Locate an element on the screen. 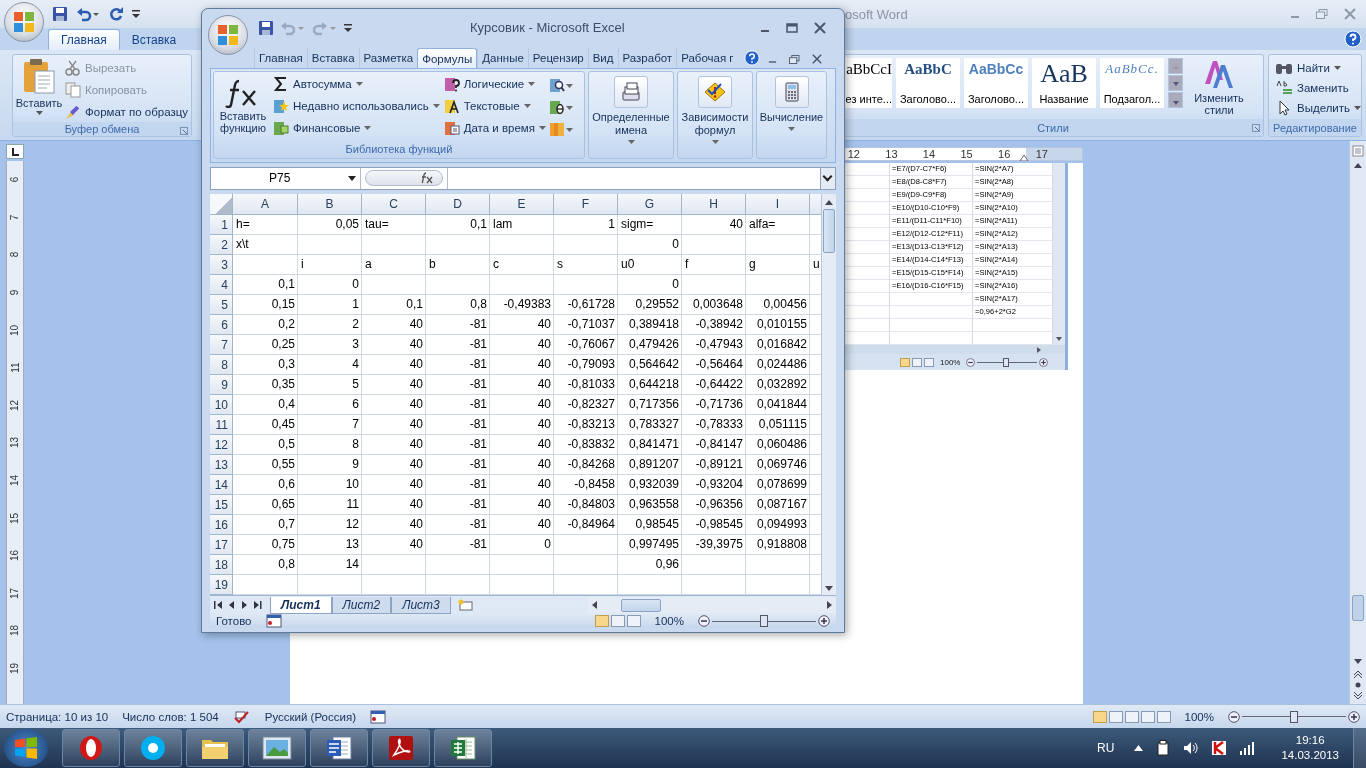 This screenshot has width=1366, height=768. row-header: 13 is located at coordinates (221, 465).